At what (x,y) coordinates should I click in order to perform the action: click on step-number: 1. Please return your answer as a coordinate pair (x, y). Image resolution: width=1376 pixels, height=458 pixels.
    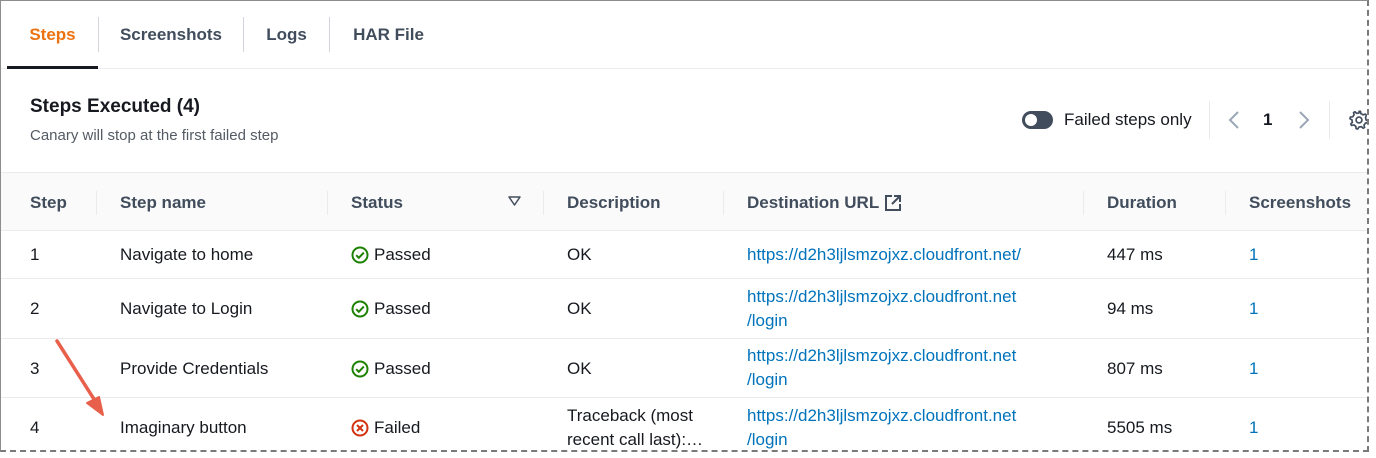
    Looking at the image, I should click on (35, 254).